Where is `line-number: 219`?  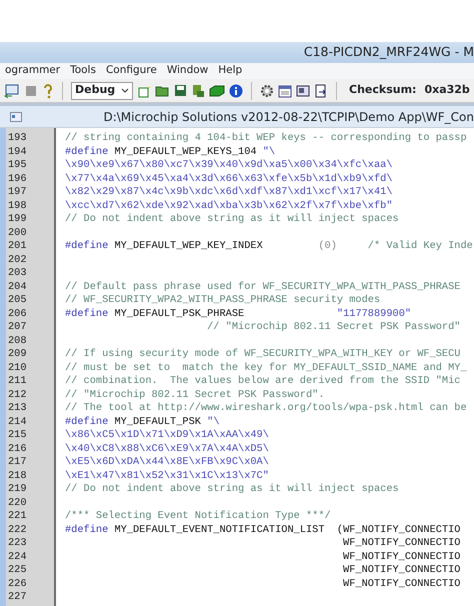 line-number: 219 is located at coordinates (17, 489).